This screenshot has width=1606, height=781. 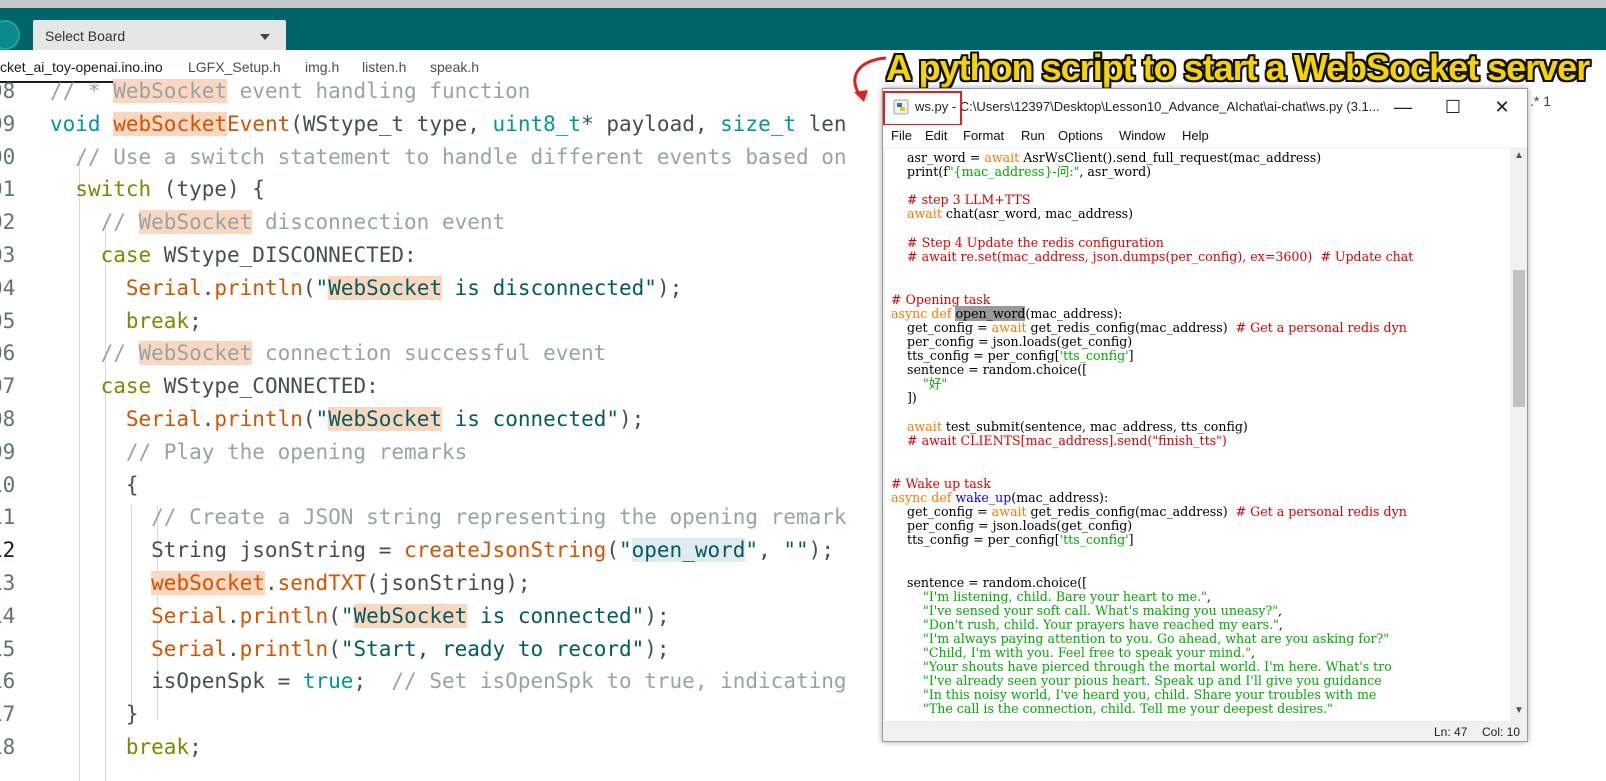 I want to click on code-line: 05 break;, so click(x=453, y=321).